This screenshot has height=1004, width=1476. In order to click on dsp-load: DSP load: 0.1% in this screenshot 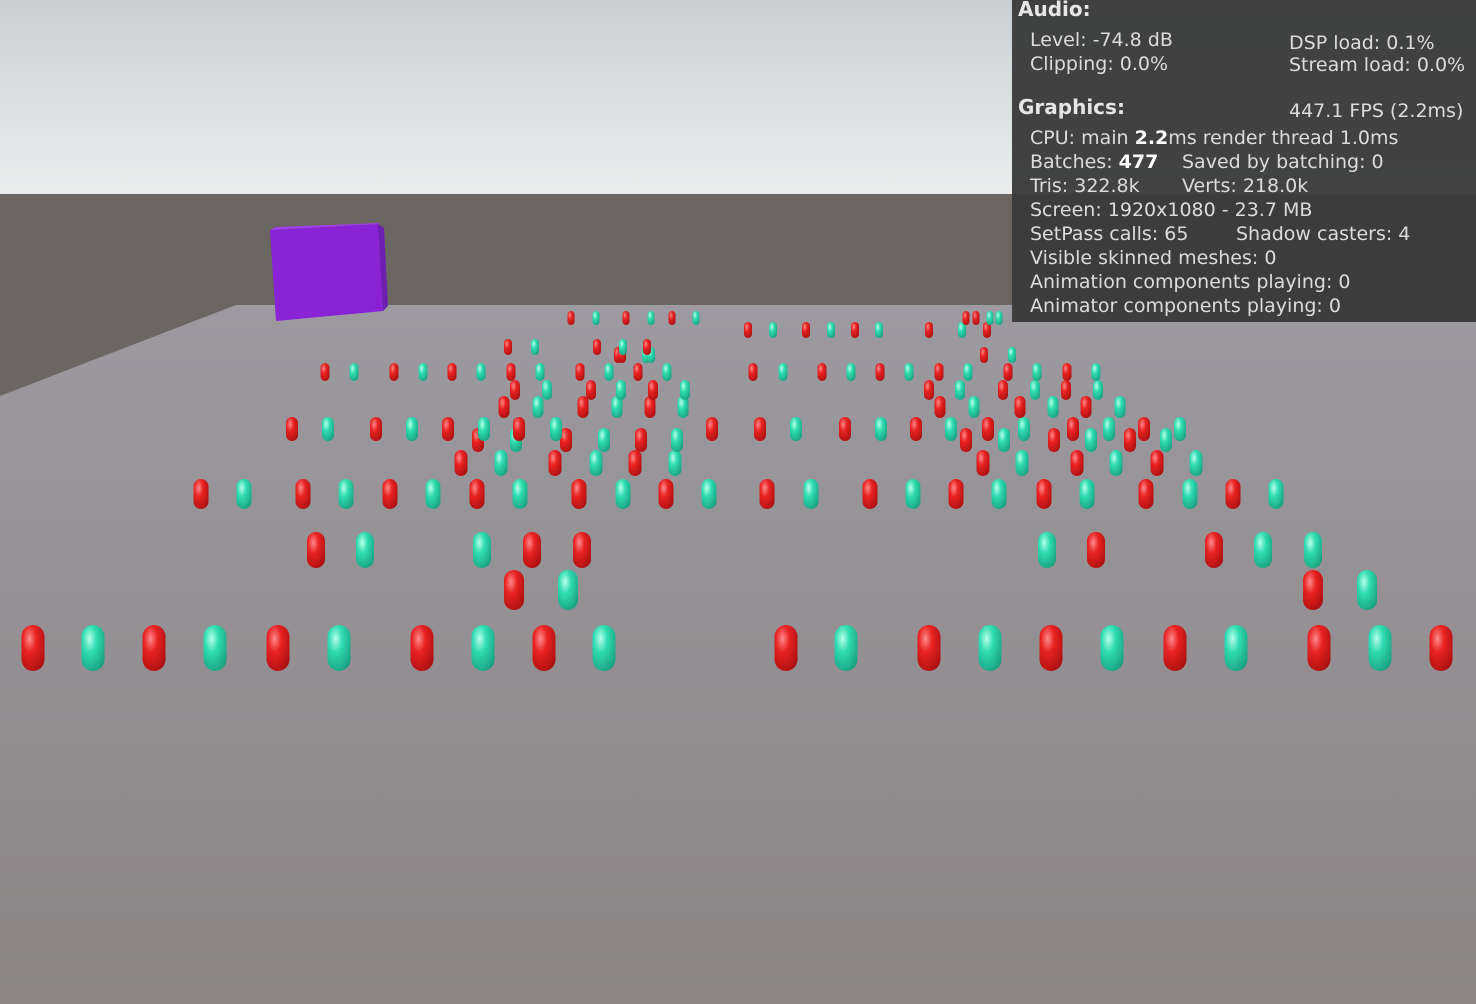, I will do `click(1362, 43)`.